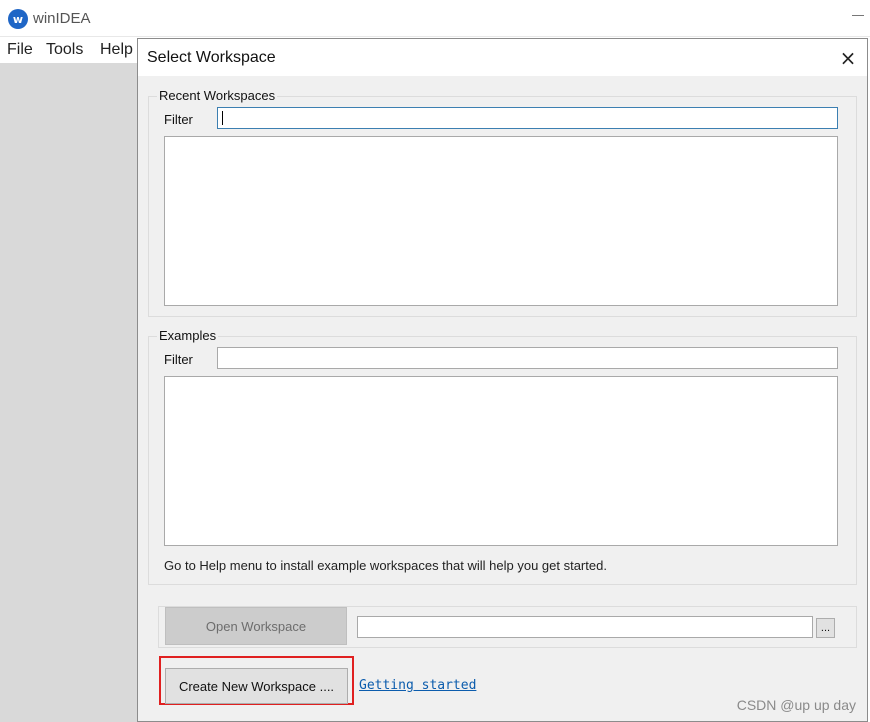 The width and height of the screenshot is (870, 722). Describe the element at coordinates (178, 359) in the screenshot. I see `examples-filter-label: Filter` at that location.